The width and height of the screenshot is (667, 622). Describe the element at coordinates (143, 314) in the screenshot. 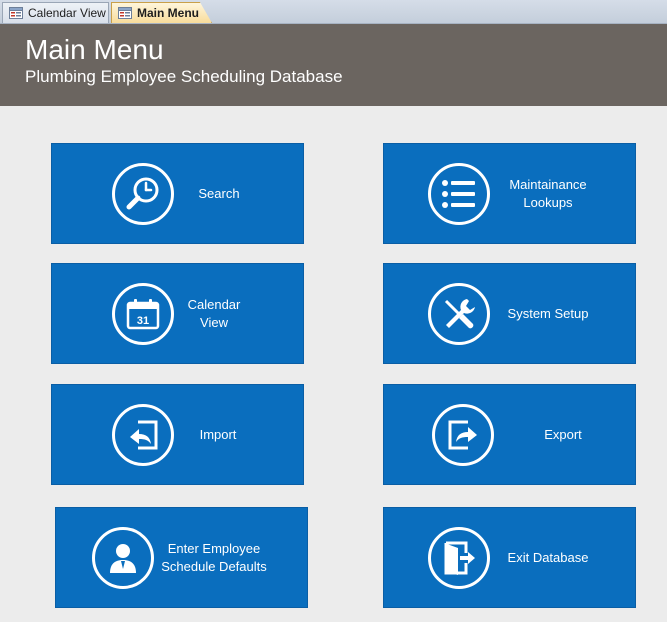

I see `calendar-icon: 31` at that location.